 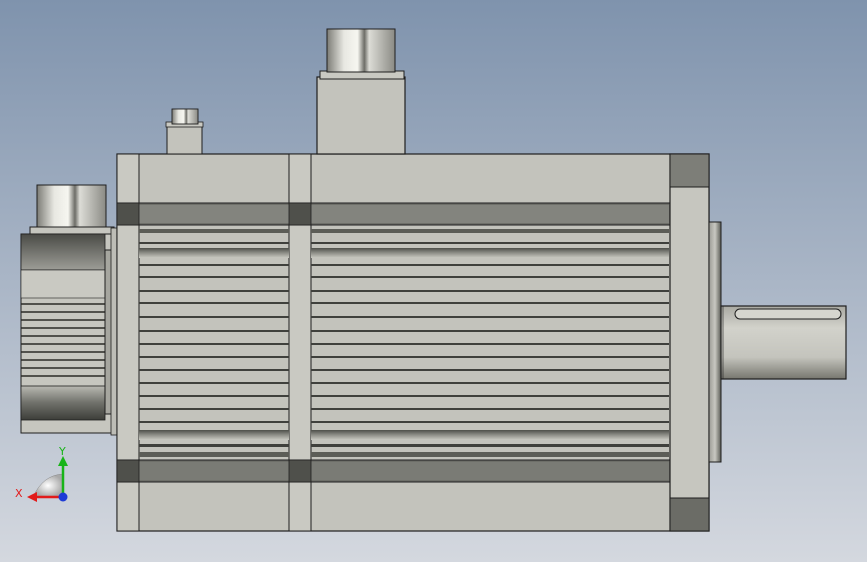 What do you see at coordinates (300, 214) in the screenshot?
I see `upper-band-cap-mid` at bounding box center [300, 214].